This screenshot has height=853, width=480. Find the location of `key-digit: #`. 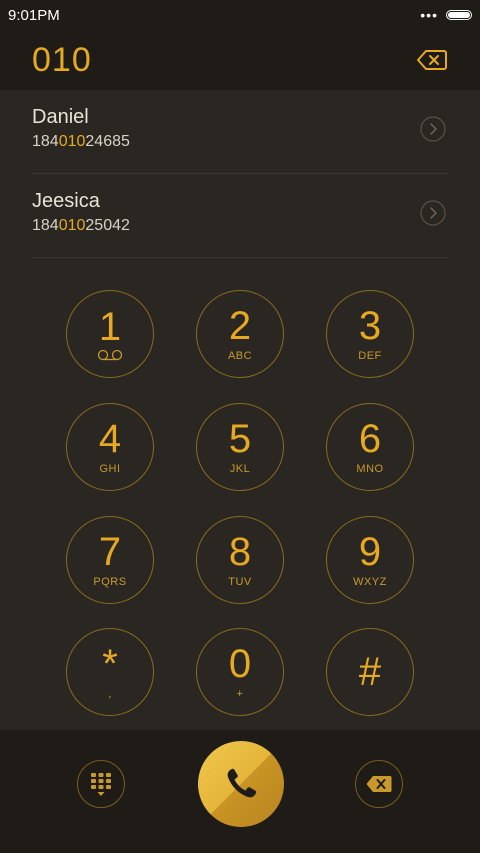

key-digit: # is located at coordinates (370, 672).